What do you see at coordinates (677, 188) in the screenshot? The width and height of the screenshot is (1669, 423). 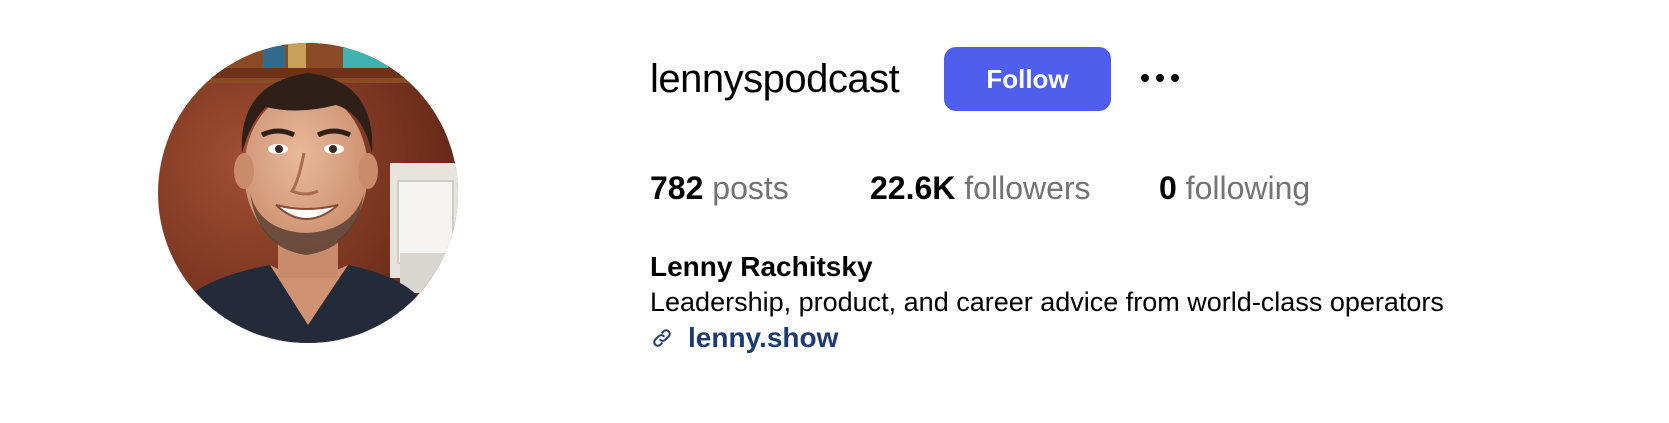 I see `posts-count: 782` at bounding box center [677, 188].